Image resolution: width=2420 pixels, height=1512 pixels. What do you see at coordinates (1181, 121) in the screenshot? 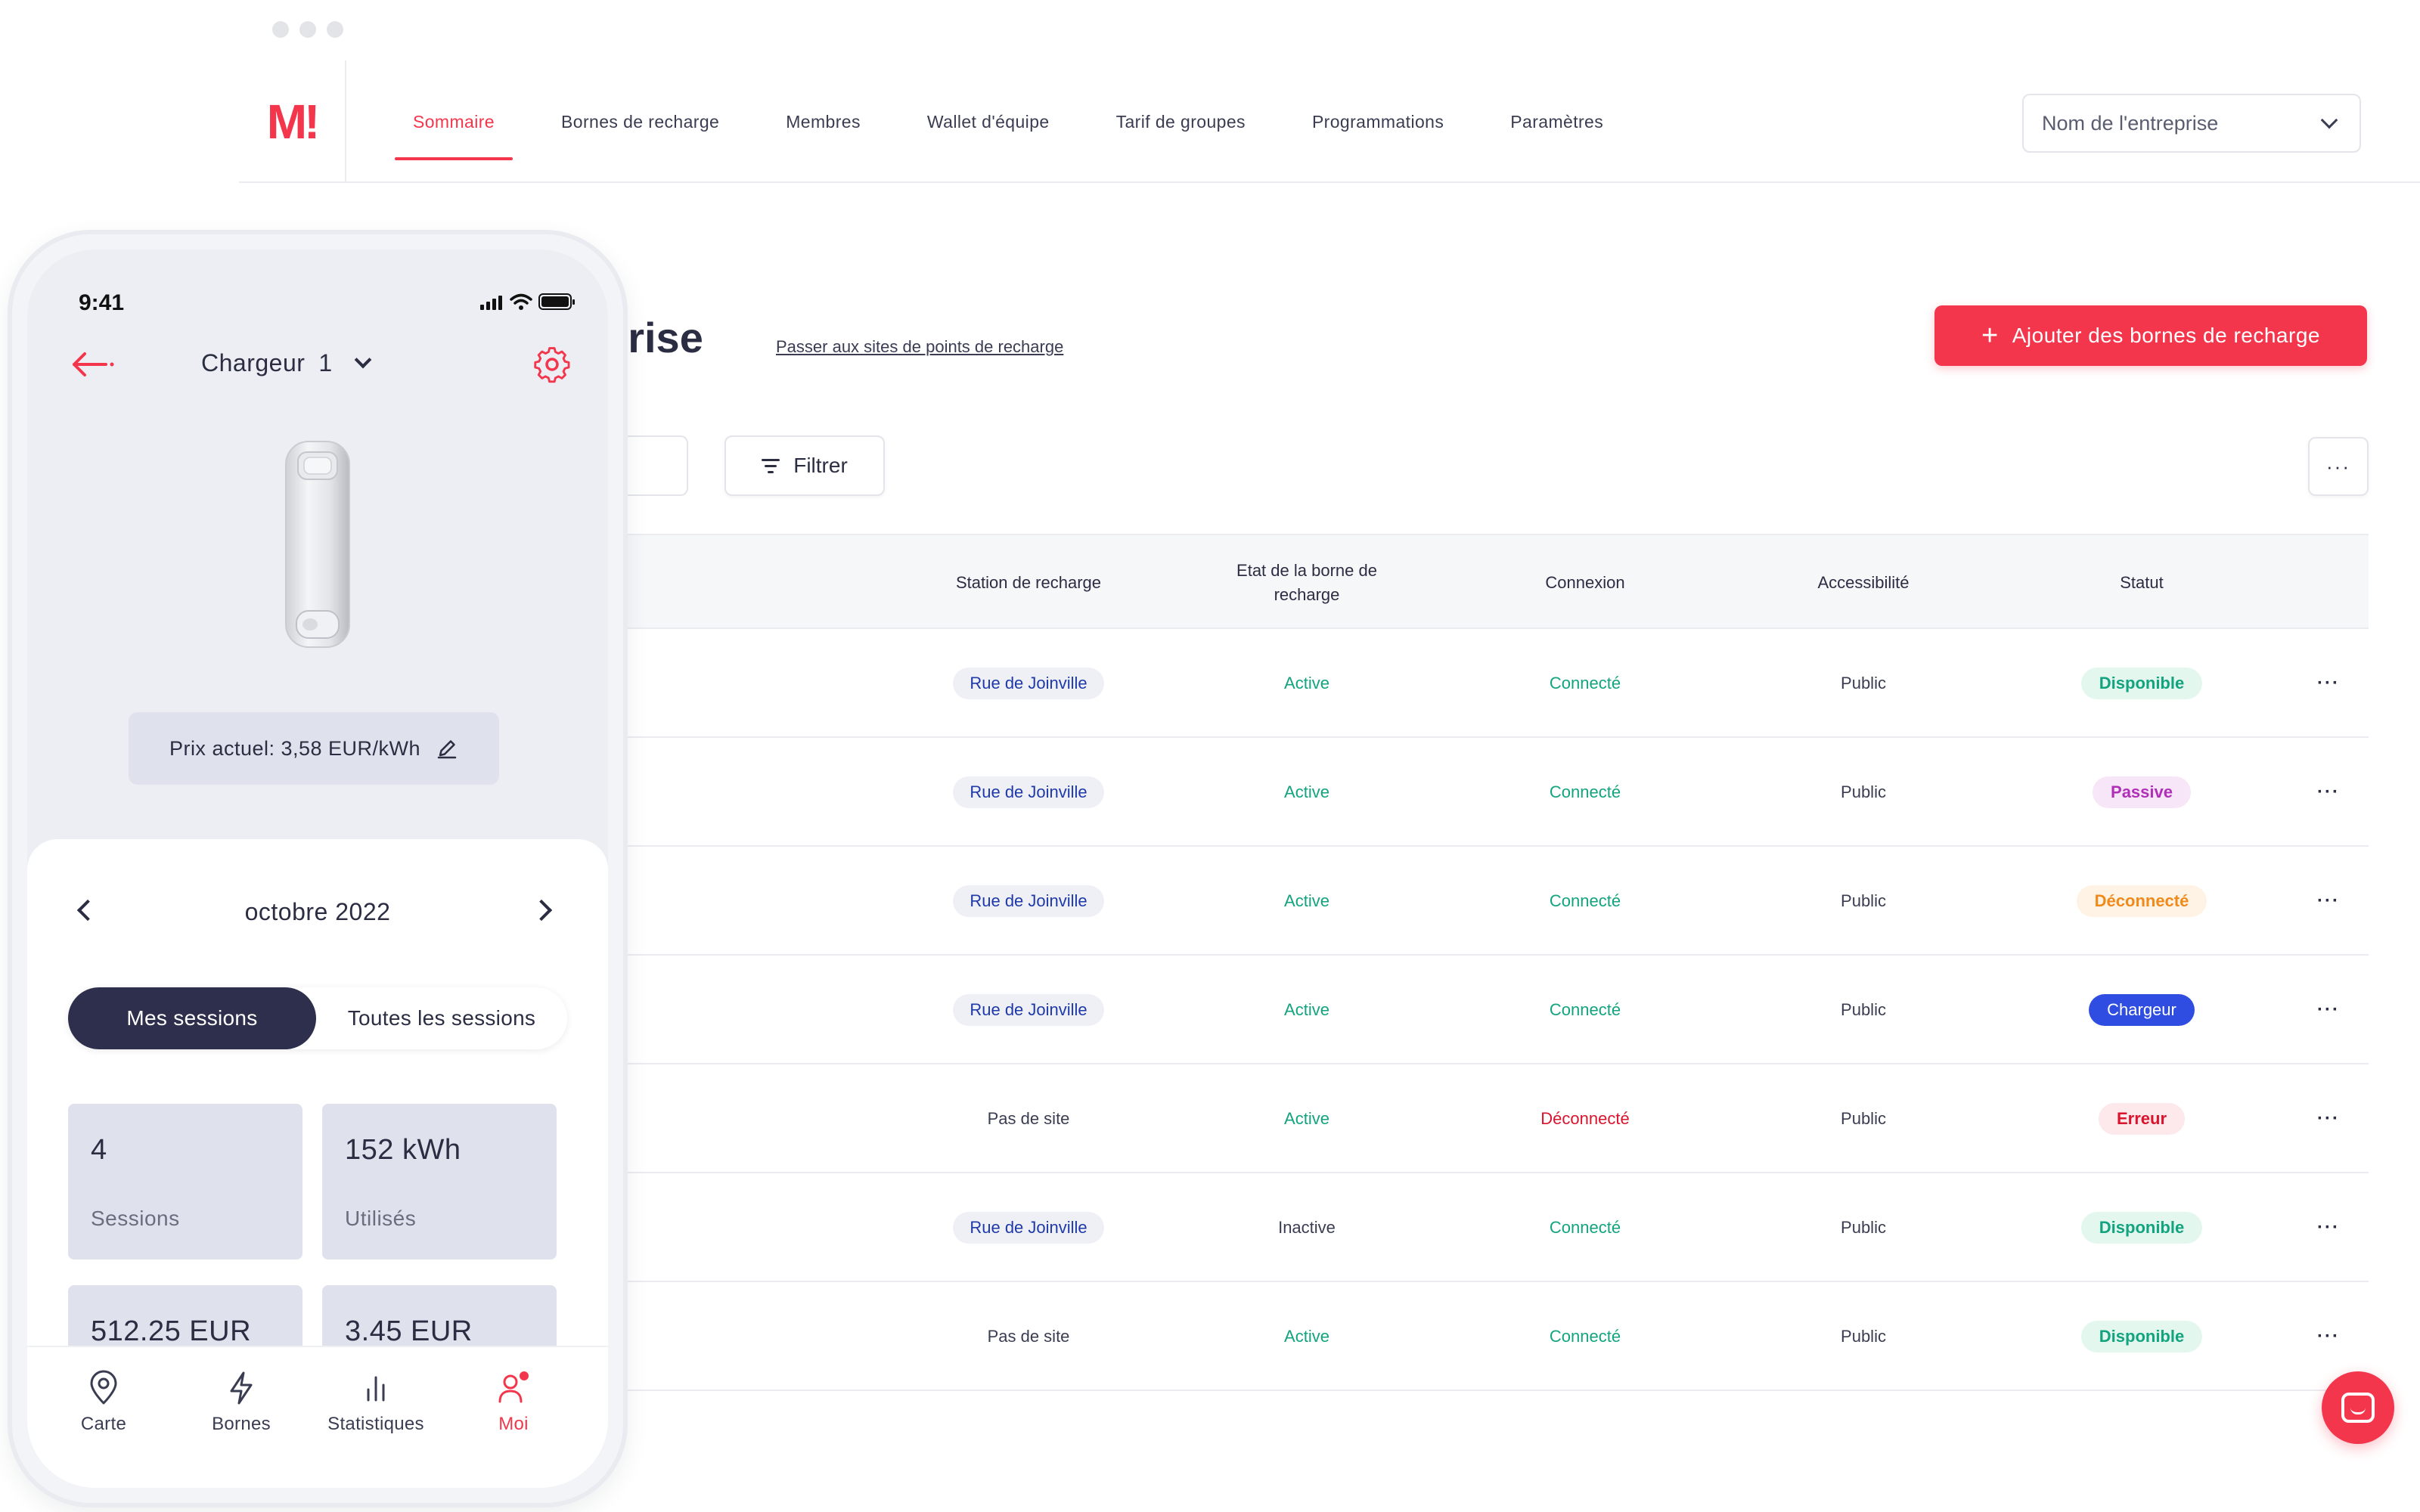
I see `nav-item-tarif-de-groupes: Tarif de groupes` at bounding box center [1181, 121].